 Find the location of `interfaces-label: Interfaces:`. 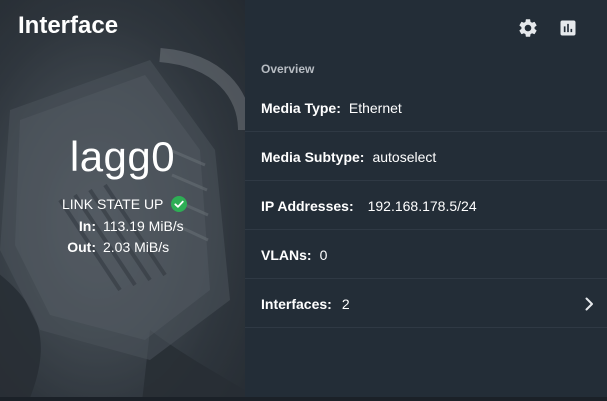

interfaces-label: Interfaces: is located at coordinates (296, 303).